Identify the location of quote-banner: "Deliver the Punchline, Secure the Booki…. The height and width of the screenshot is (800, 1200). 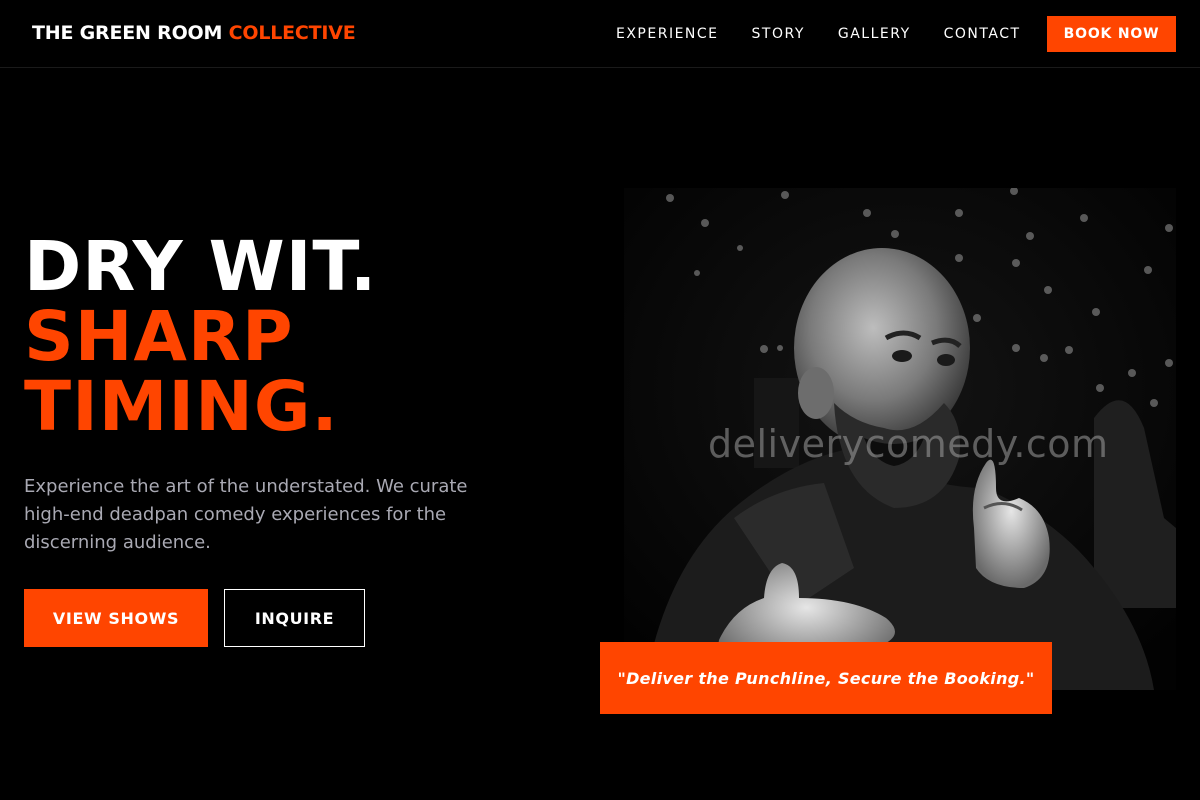
(826, 678).